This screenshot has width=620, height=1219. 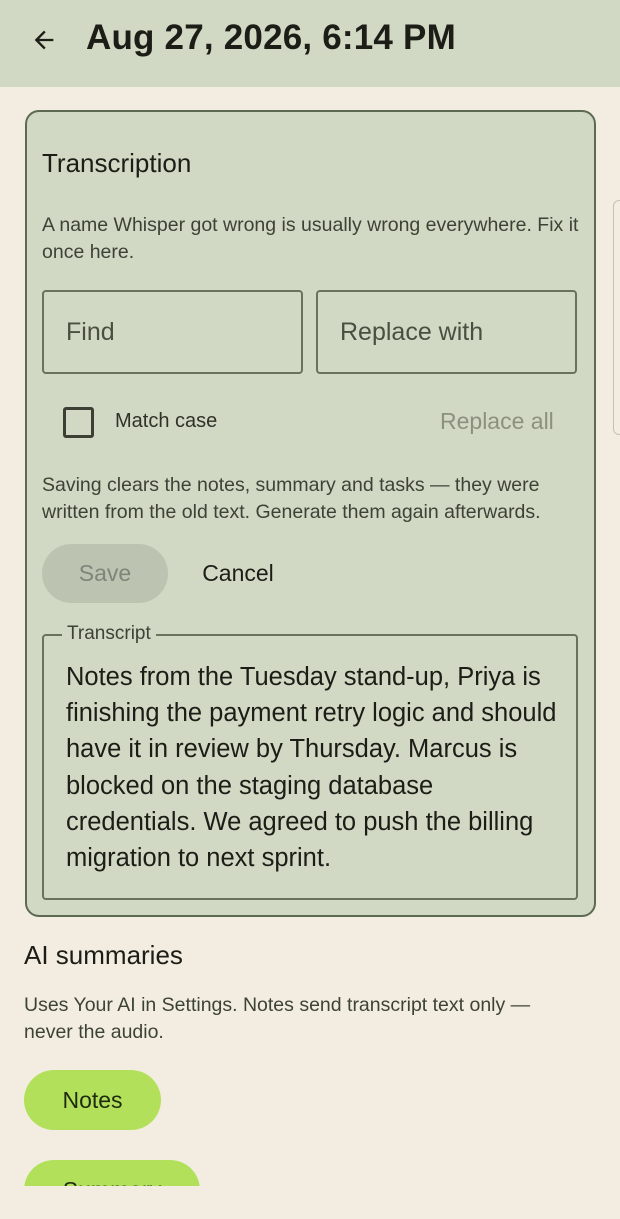 What do you see at coordinates (112, 1173) in the screenshot?
I see `summary-button: Summary` at bounding box center [112, 1173].